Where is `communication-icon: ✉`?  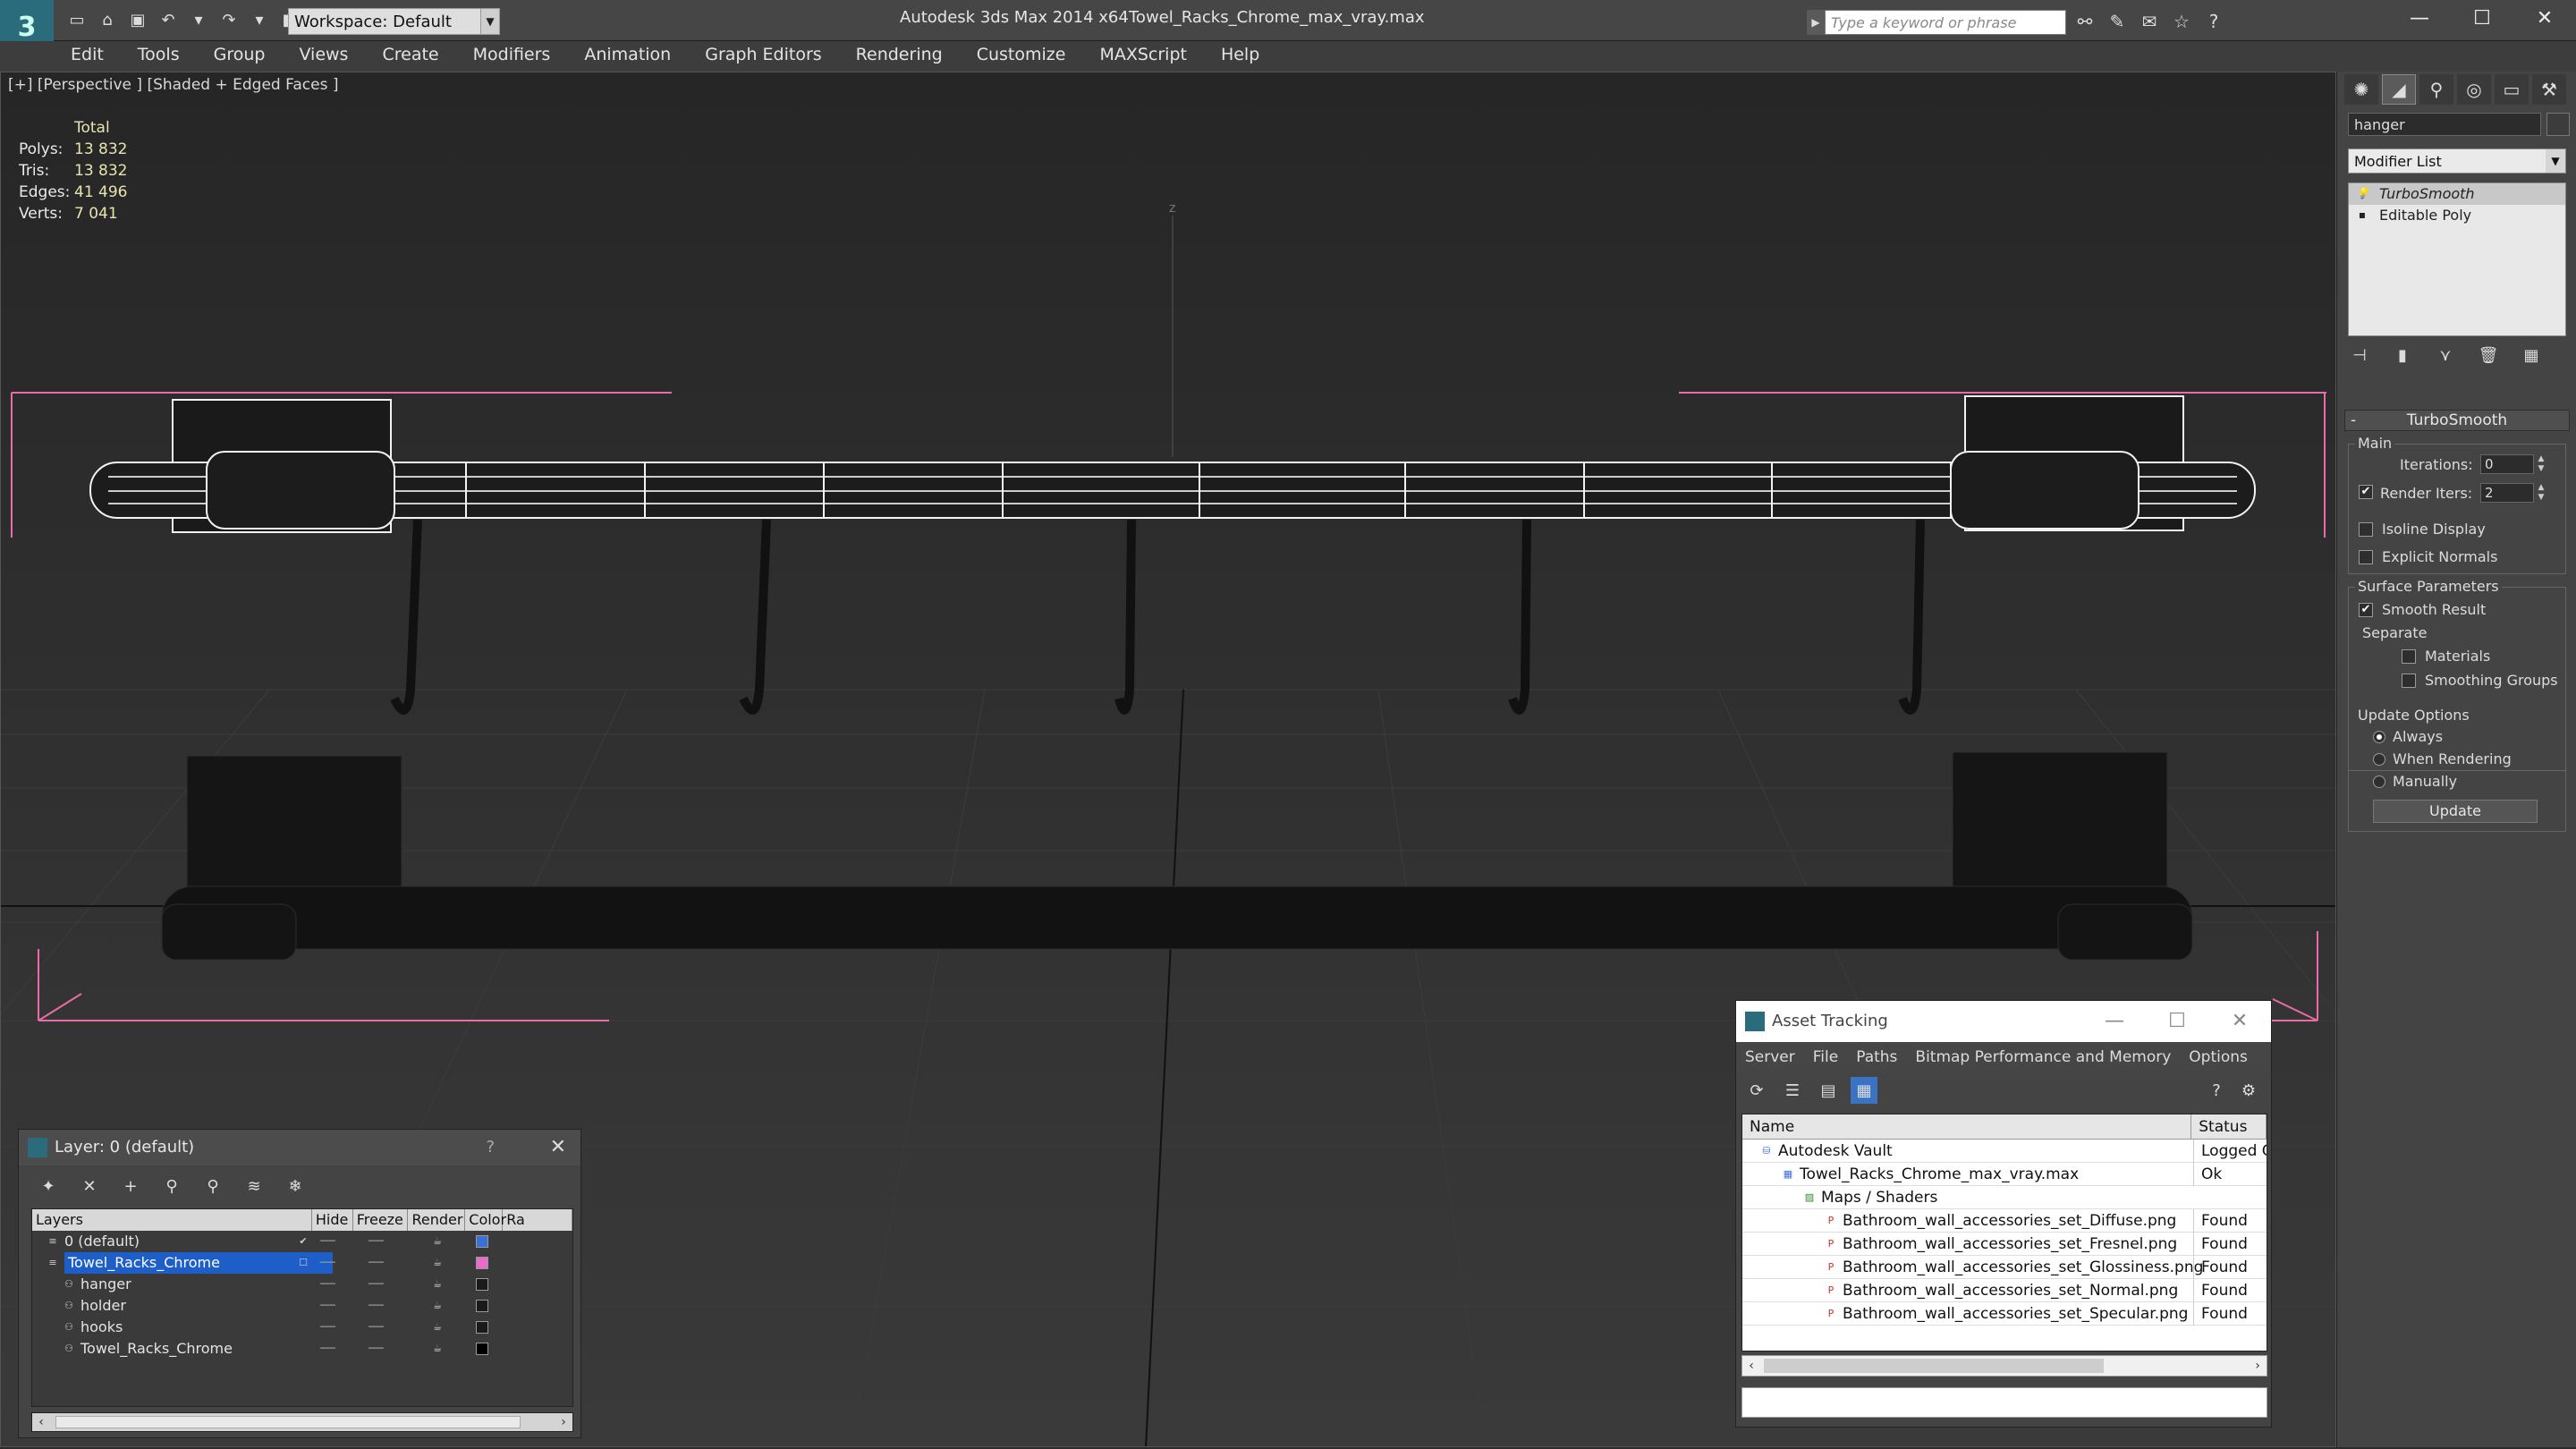
communication-icon: ✉ is located at coordinates (2149, 21).